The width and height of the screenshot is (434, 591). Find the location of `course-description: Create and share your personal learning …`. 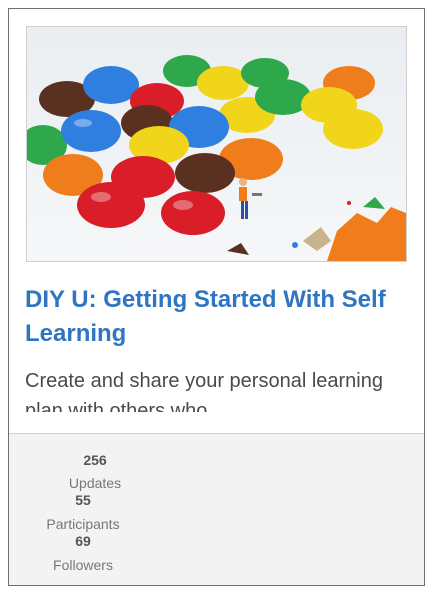

course-description: Create and share your personal learning … is located at coordinates (204, 391).